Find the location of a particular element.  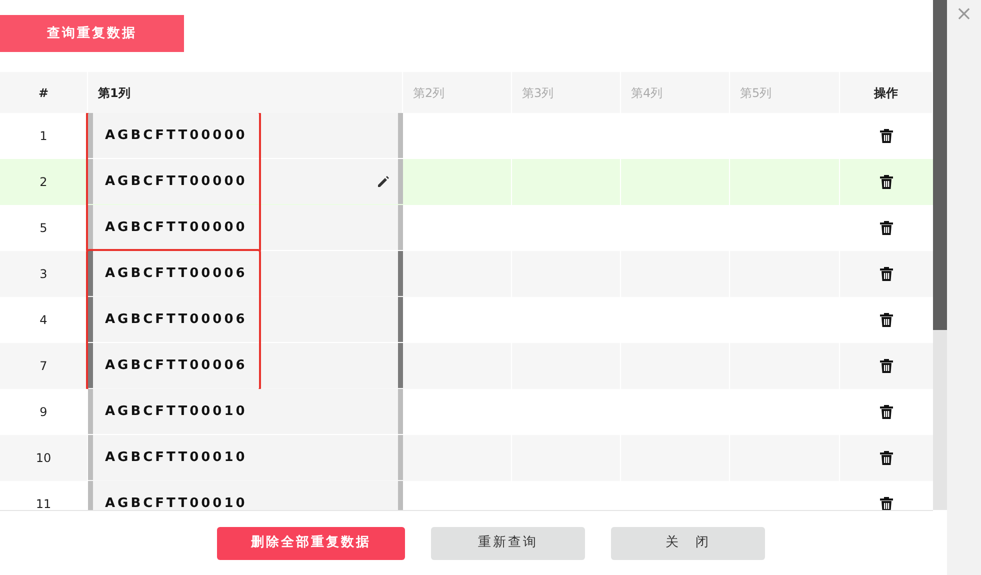

row-number: 11 is located at coordinates (44, 503).